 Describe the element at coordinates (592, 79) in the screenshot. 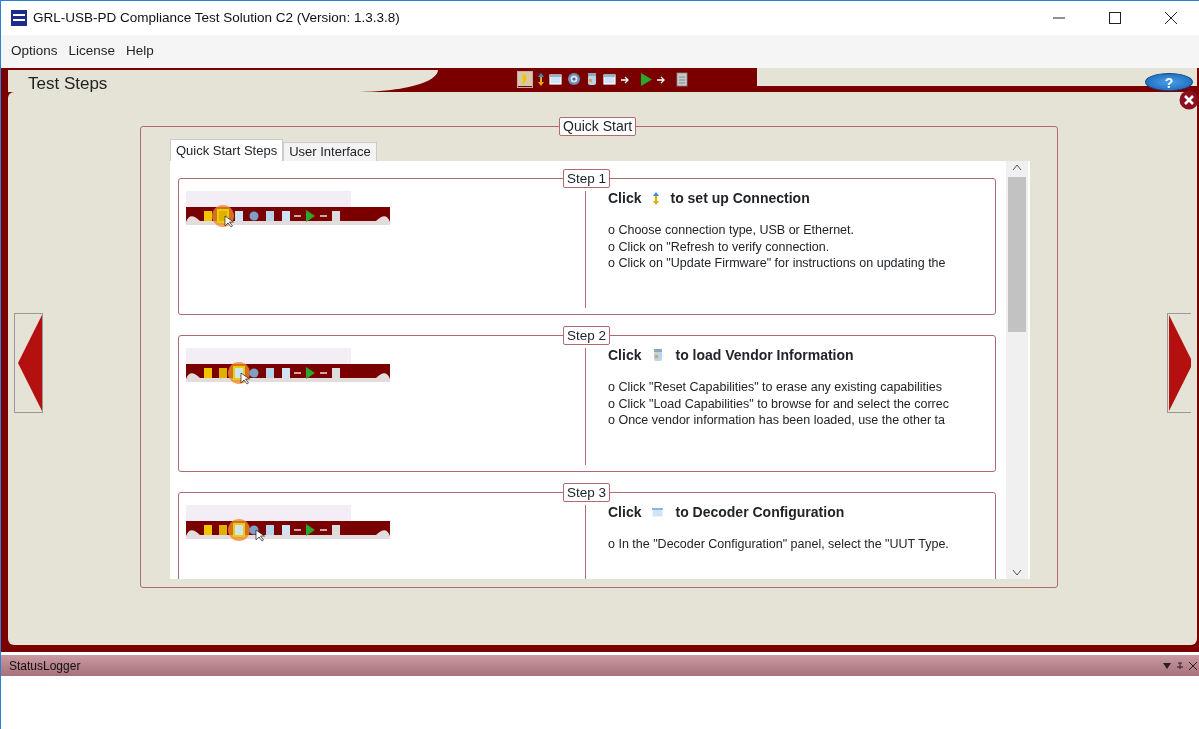

I see `jar-icon` at that location.